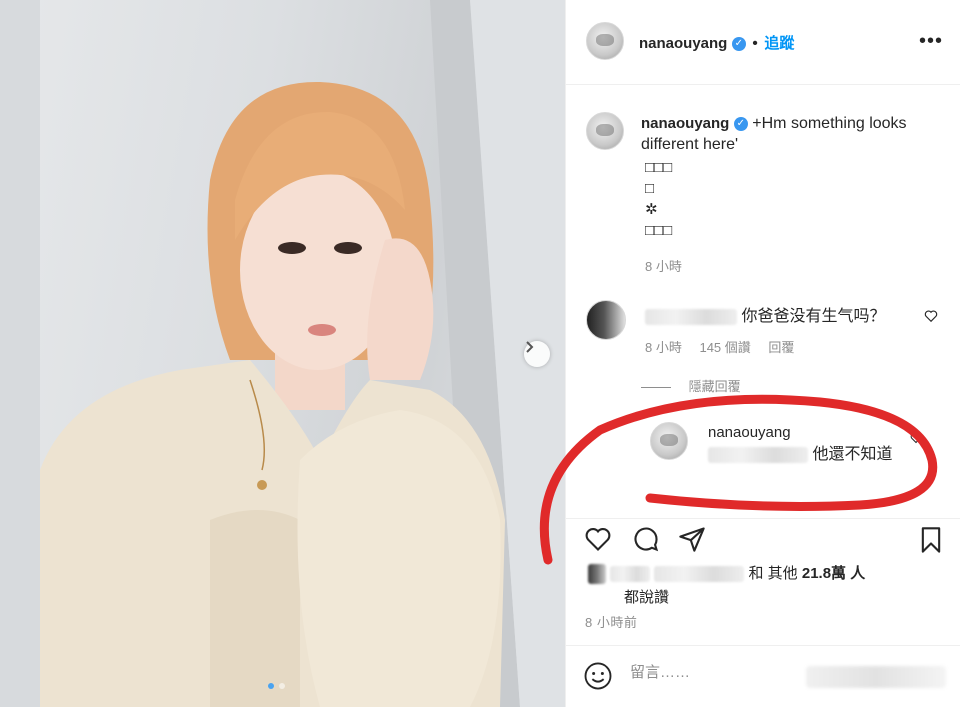 The image size is (960, 707). Describe the element at coordinates (598, 539) in the screenshot. I see `like-heart-icon` at that location.